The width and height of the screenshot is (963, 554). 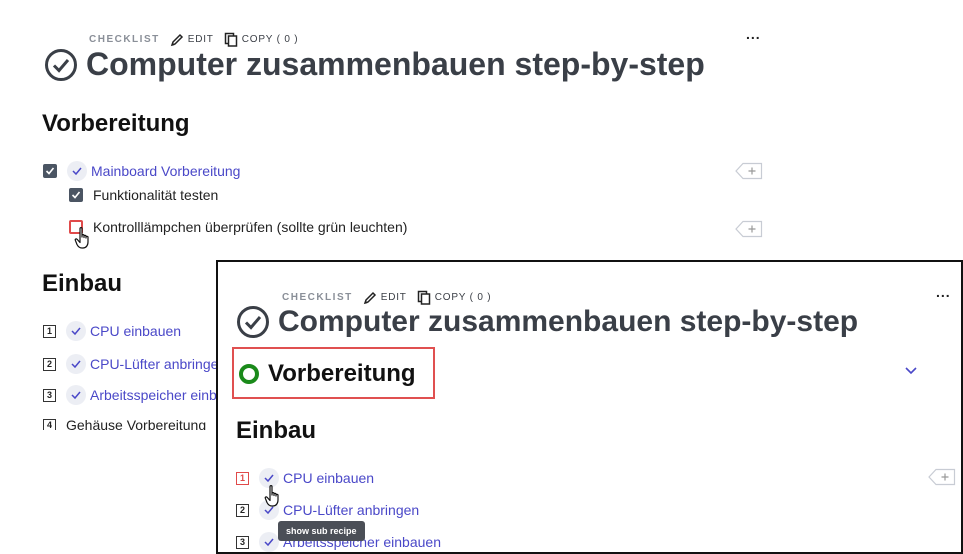 What do you see at coordinates (321, 531) in the screenshot?
I see `tooltip: show sub recipe` at bounding box center [321, 531].